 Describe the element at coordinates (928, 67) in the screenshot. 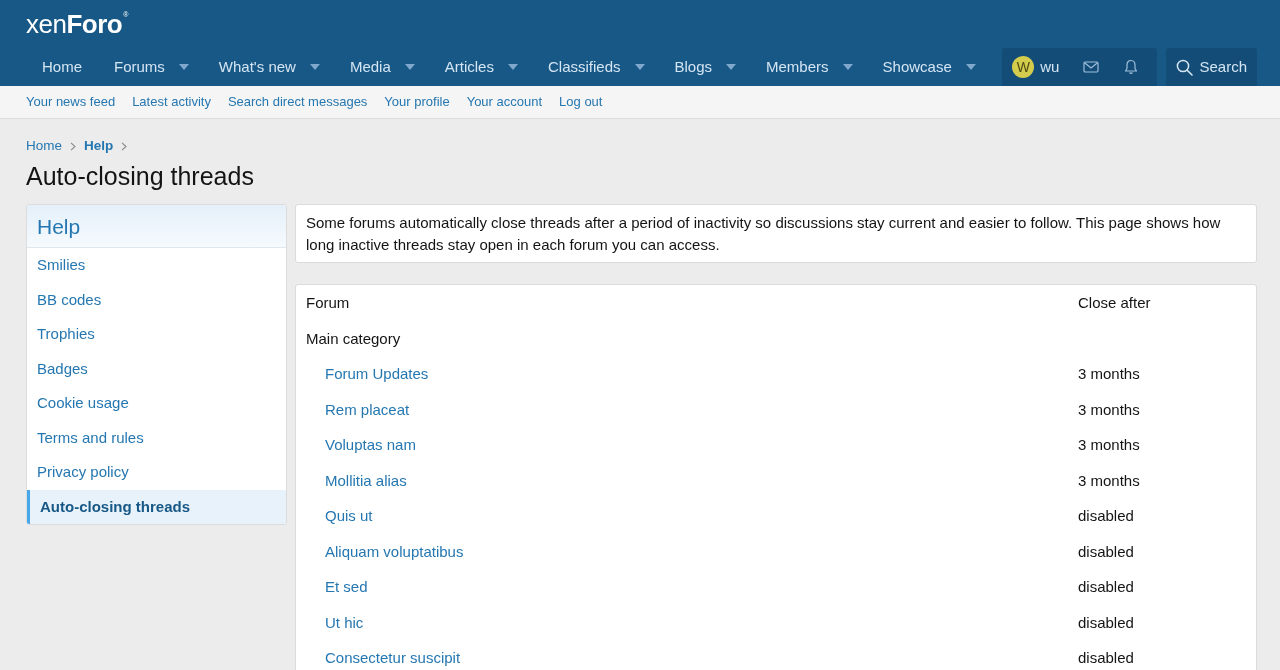

I see `nav-tab: Showcase` at that location.